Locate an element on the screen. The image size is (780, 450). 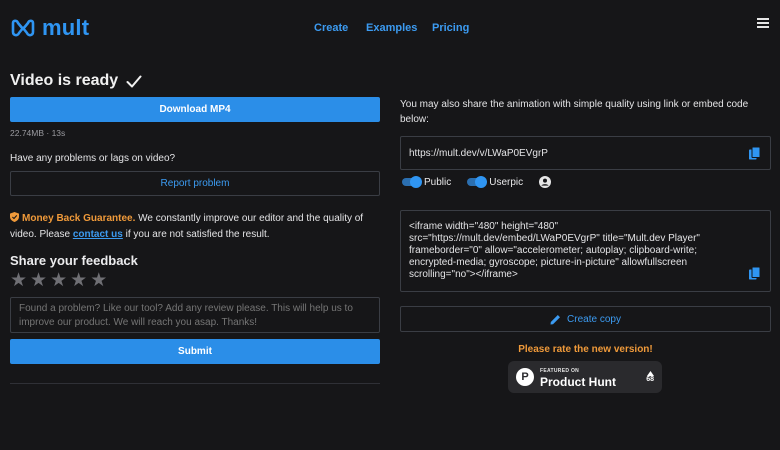
report-problem-button: Report problem is located at coordinates (195, 183).